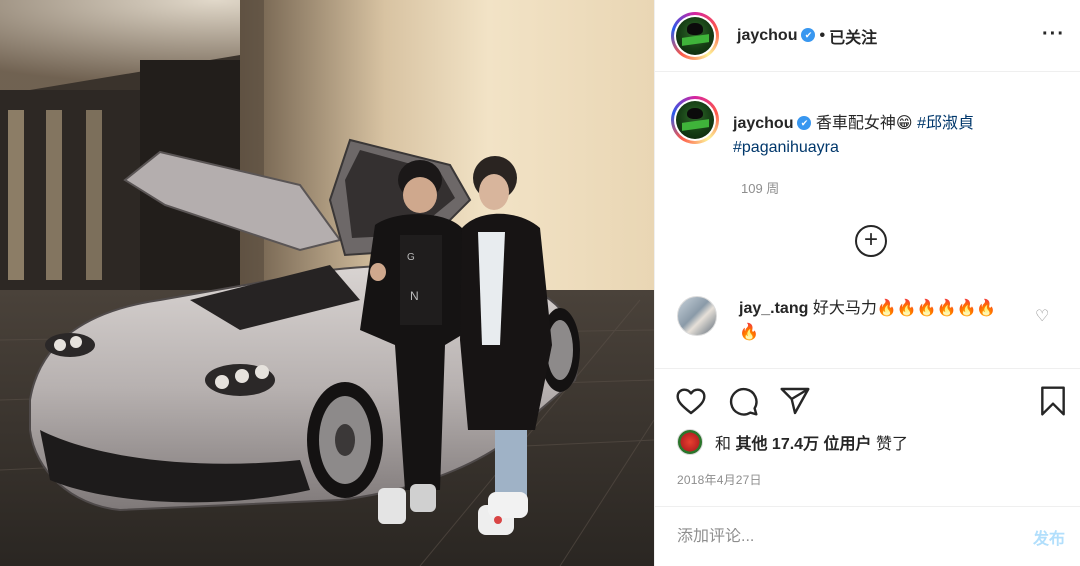 This screenshot has height=566, width=1080. I want to click on caption: jaychou ✔ 香車配女神😁 #邱淑貞 #paganihuayra, so click(868, 128).